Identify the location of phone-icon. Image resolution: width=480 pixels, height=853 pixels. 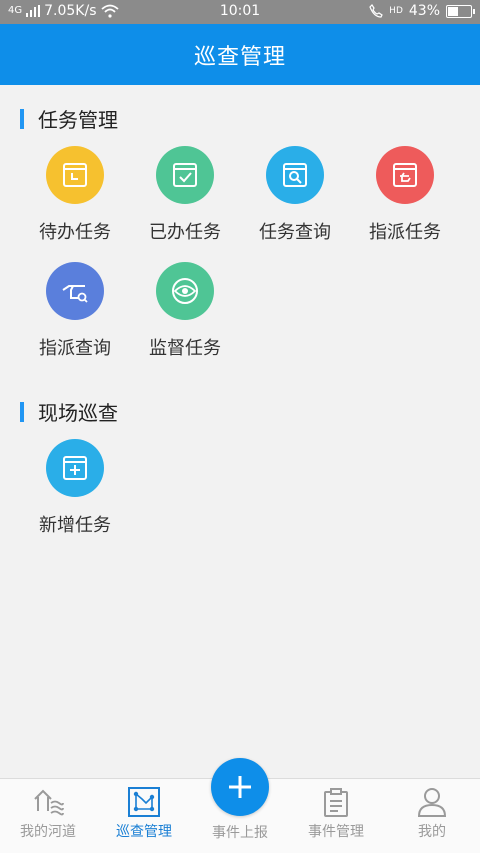
(376, 11).